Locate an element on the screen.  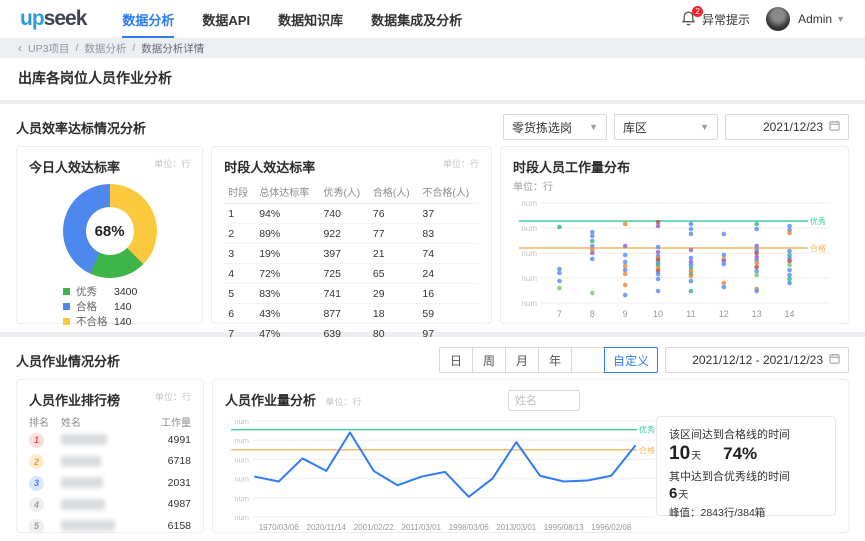
legend-label: 优秀 is located at coordinates (86, 292).